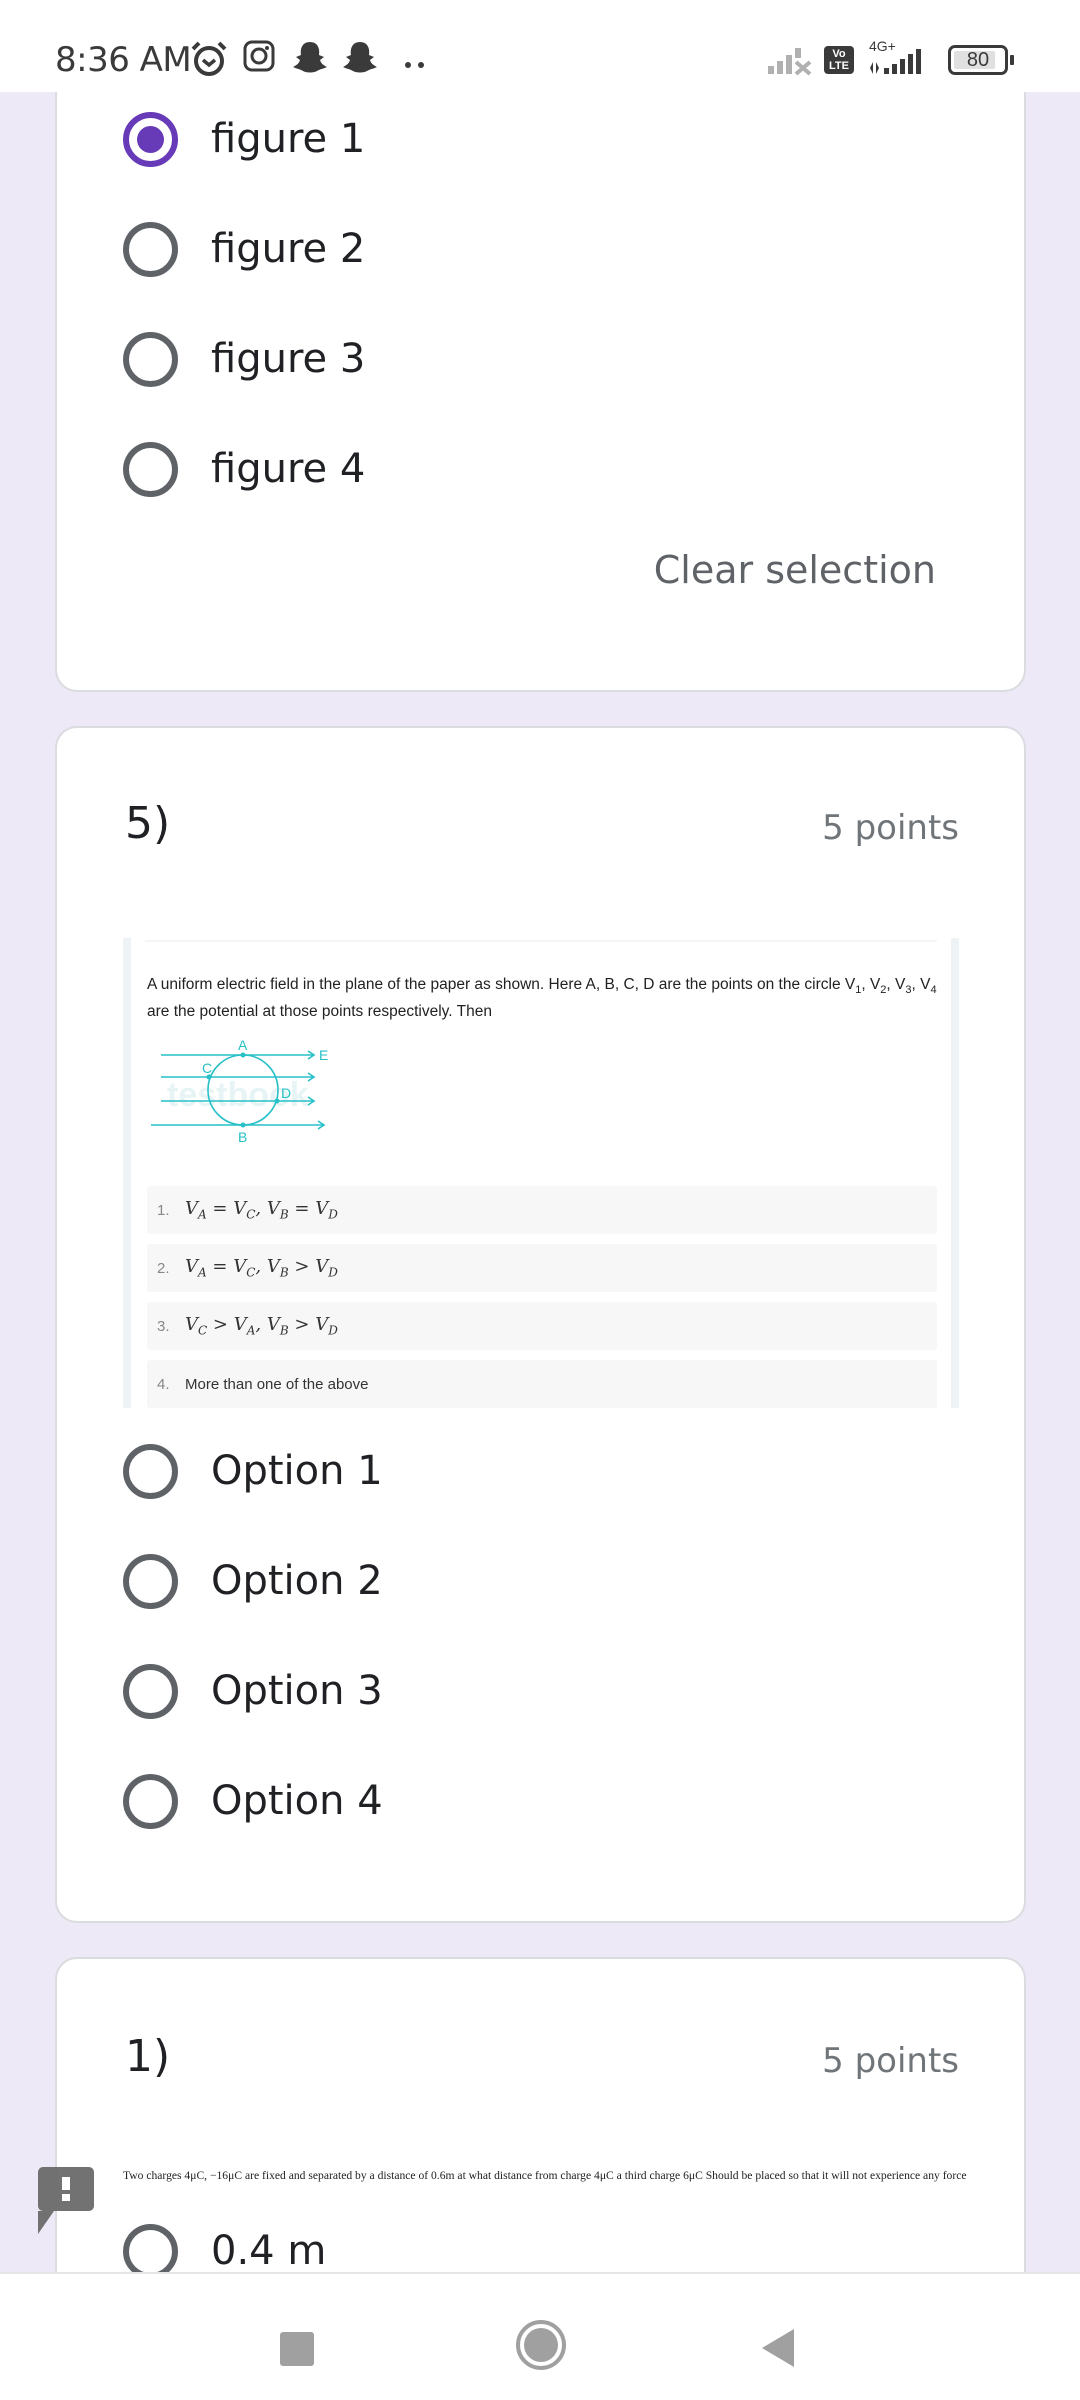 This screenshot has width=1080, height=2400. I want to click on battery-level: 80, so click(978, 60).